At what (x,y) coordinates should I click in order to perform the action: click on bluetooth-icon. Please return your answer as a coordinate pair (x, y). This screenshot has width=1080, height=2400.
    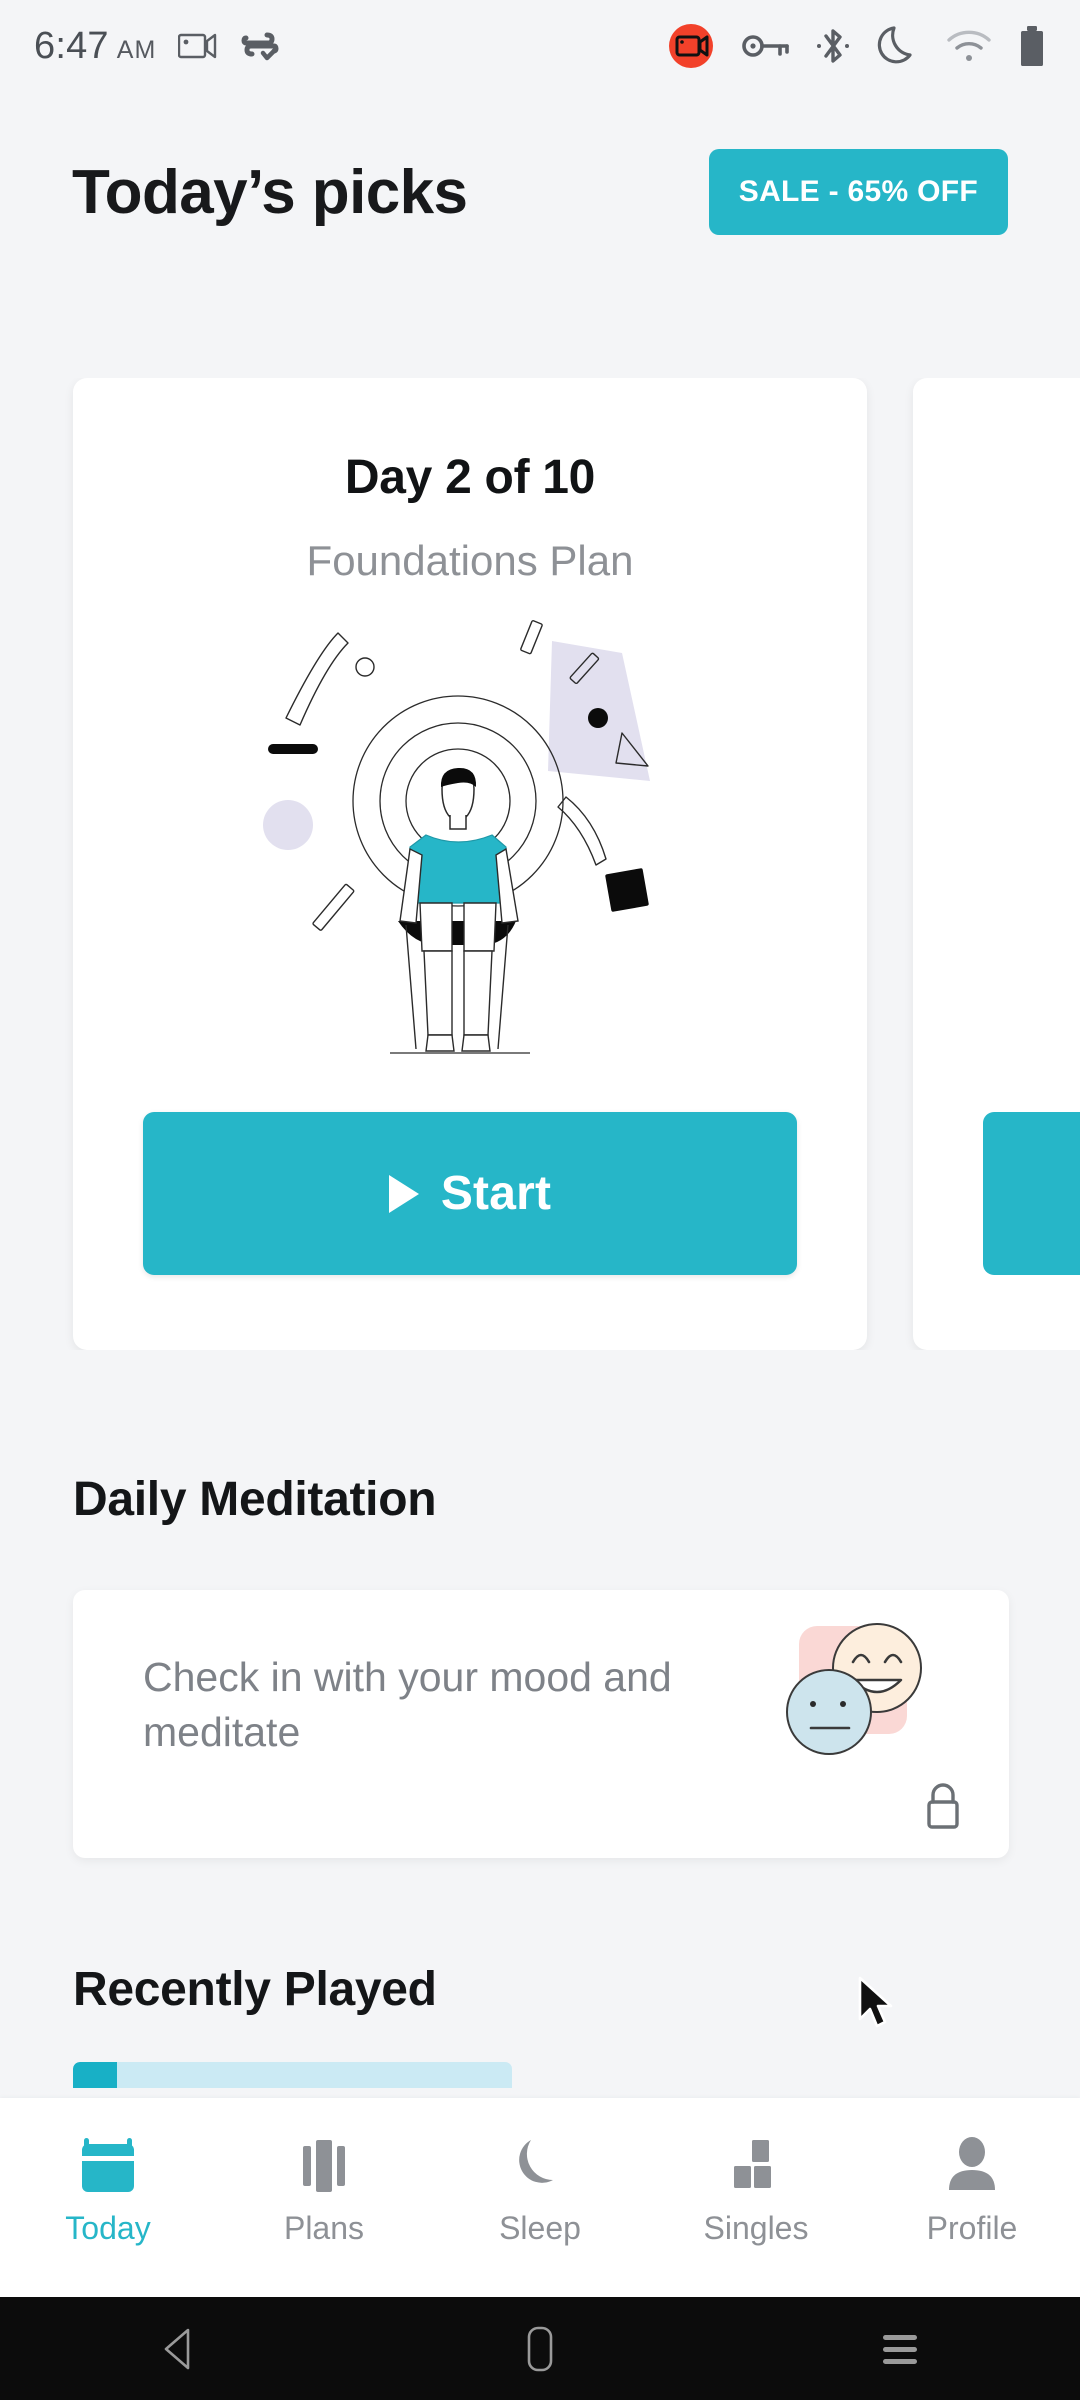
    Looking at the image, I should click on (833, 46).